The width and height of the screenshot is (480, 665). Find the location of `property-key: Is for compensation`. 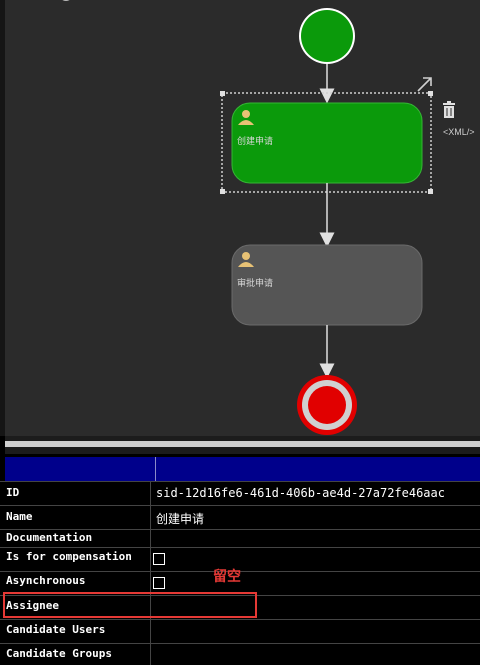

property-key: Is for compensation is located at coordinates (69, 556).